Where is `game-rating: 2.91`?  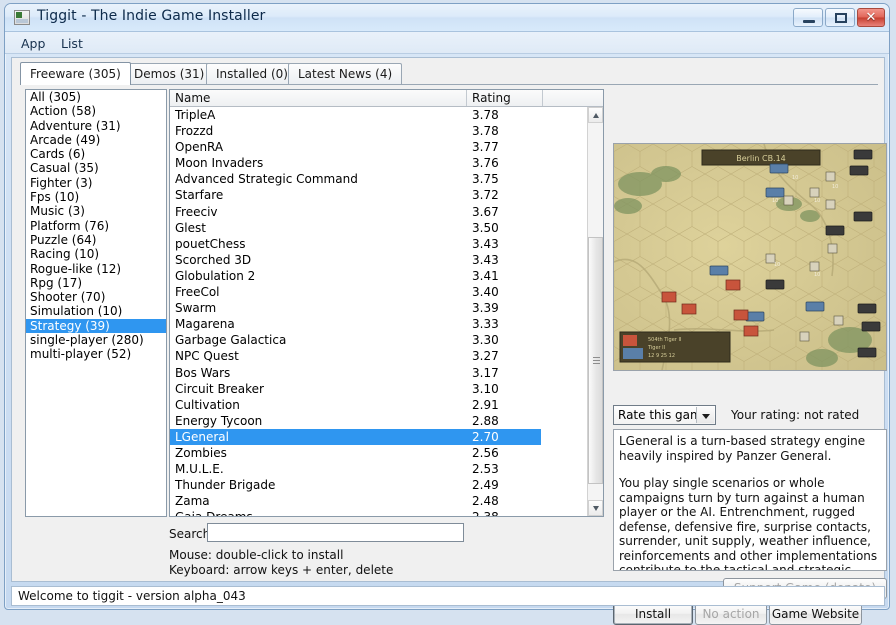 game-rating: 2.91 is located at coordinates (485, 404).